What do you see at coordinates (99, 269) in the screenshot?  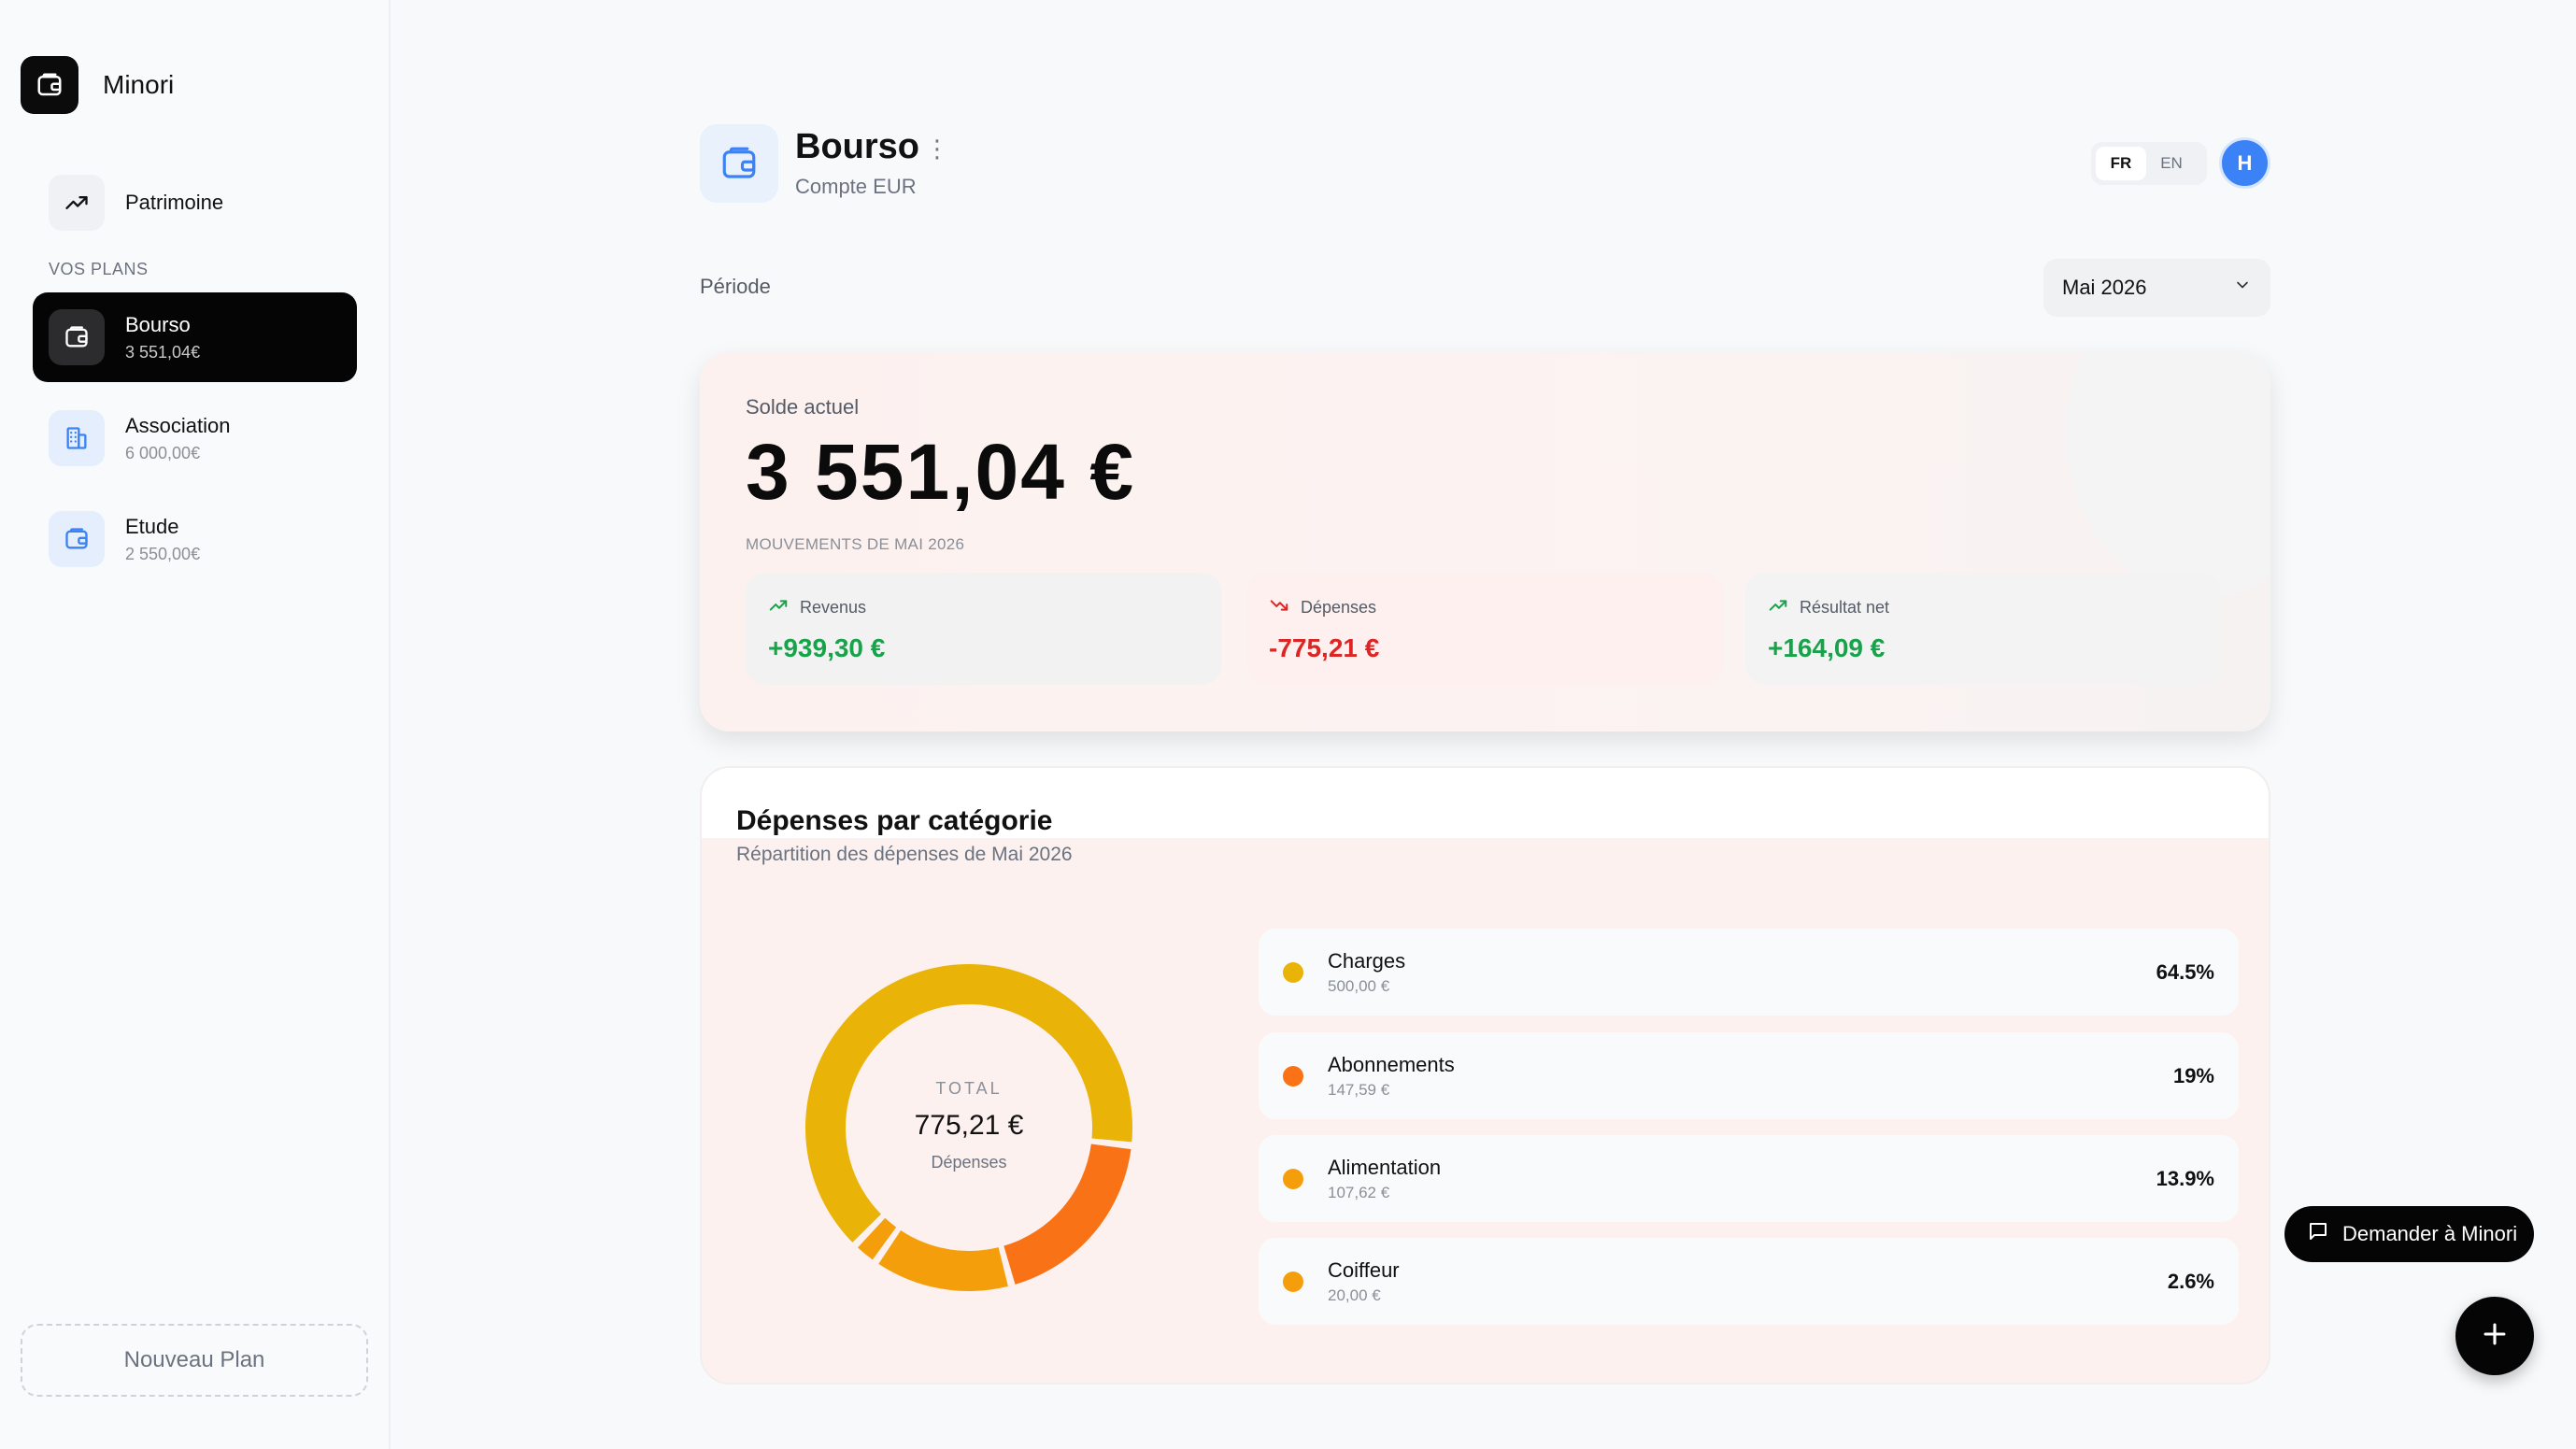 I see `plans-section-title: VOS PLANS` at bounding box center [99, 269].